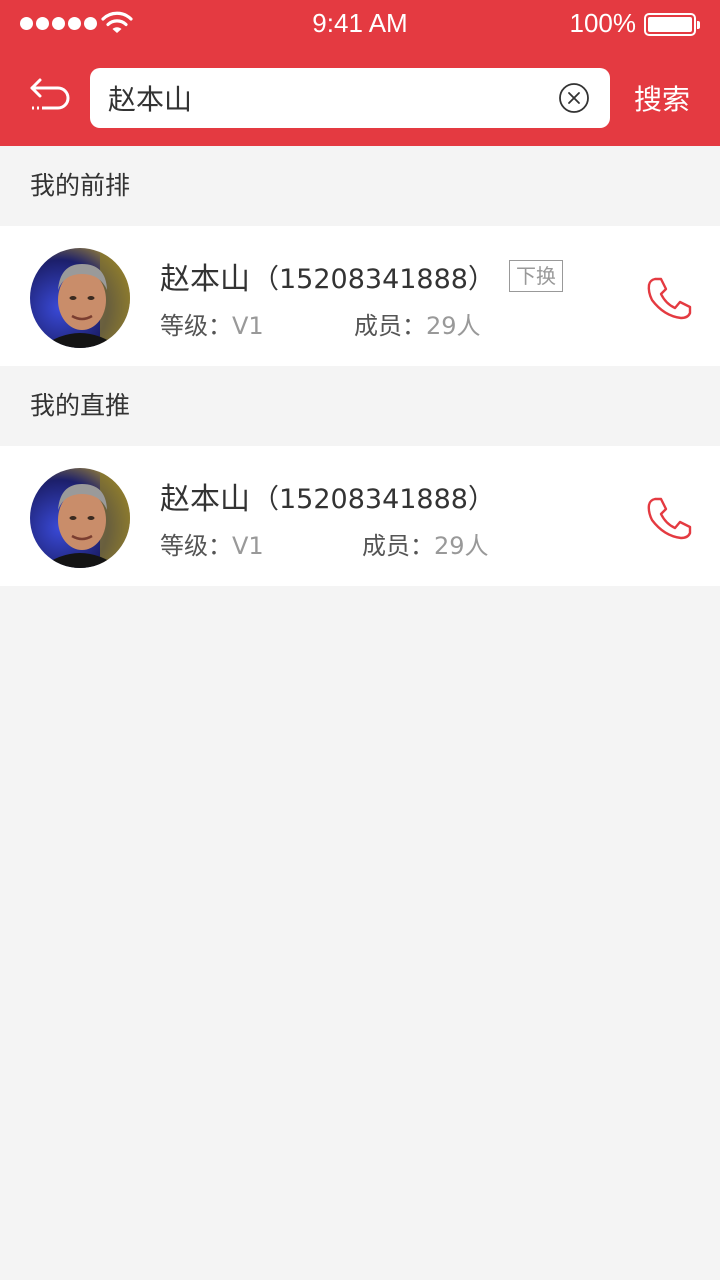  What do you see at coordinates (360, 186) in the screenshot?
I see `section-title: 我的前排` at bounding box center [360, 186].